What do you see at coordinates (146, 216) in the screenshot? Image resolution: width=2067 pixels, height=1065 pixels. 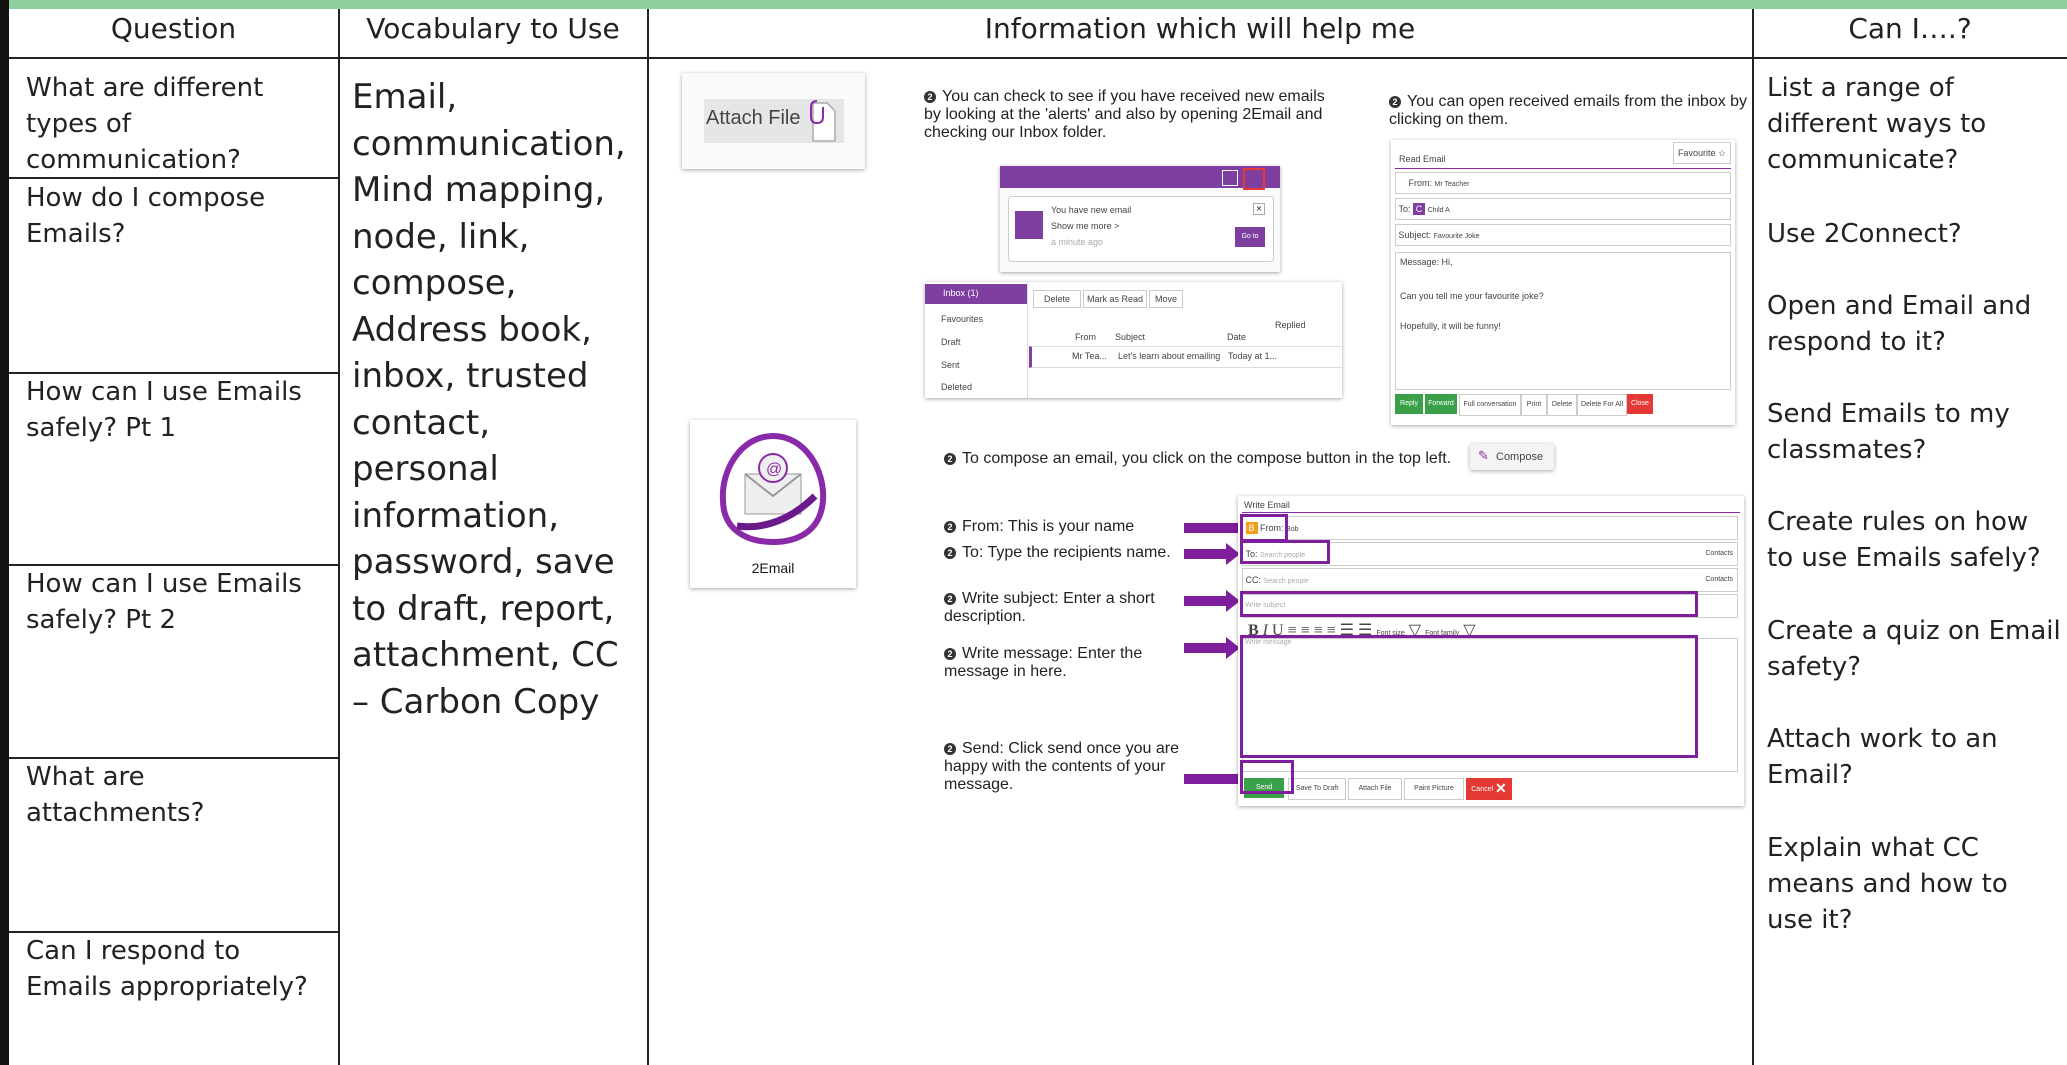 I see `question-2: How do I compose Emails?` at bounding box center [146, 216].